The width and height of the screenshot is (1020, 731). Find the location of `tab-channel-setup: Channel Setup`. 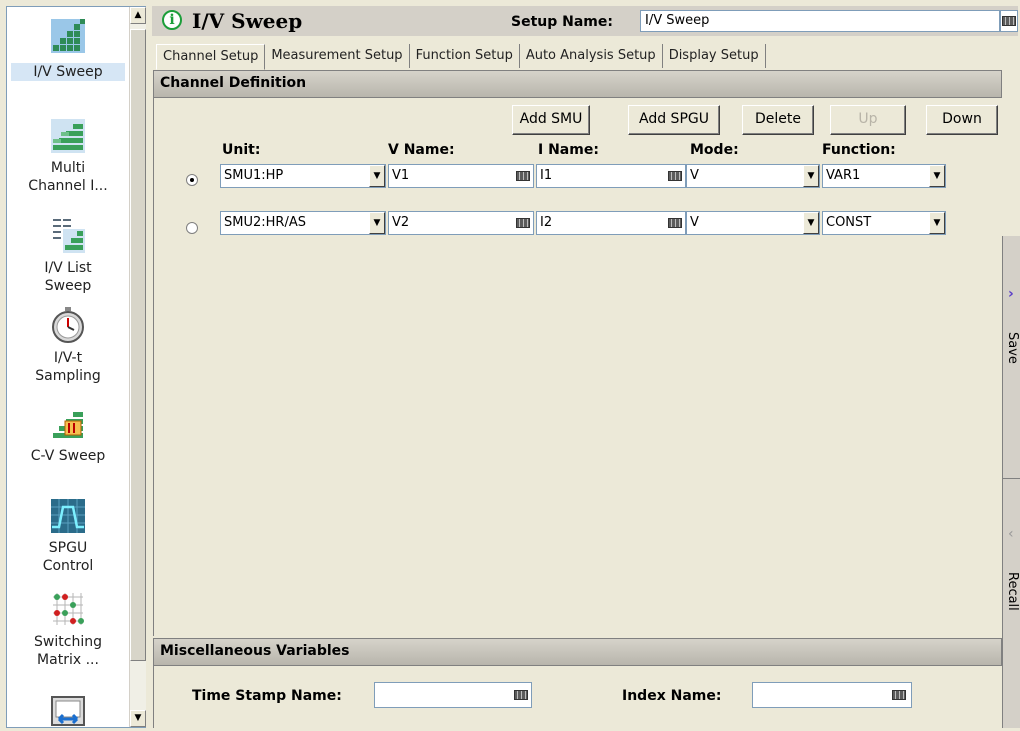

tab-channel-setup: Channel Setup is located at coordinates (211, 57).